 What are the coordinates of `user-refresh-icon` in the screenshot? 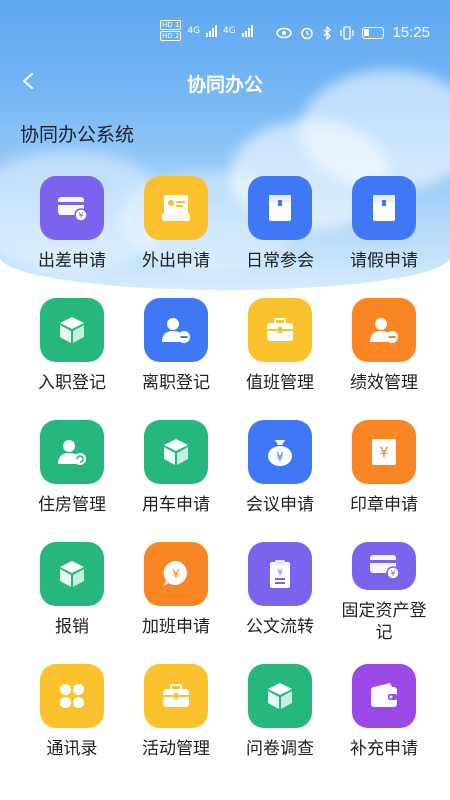 It's located at (72, 452).